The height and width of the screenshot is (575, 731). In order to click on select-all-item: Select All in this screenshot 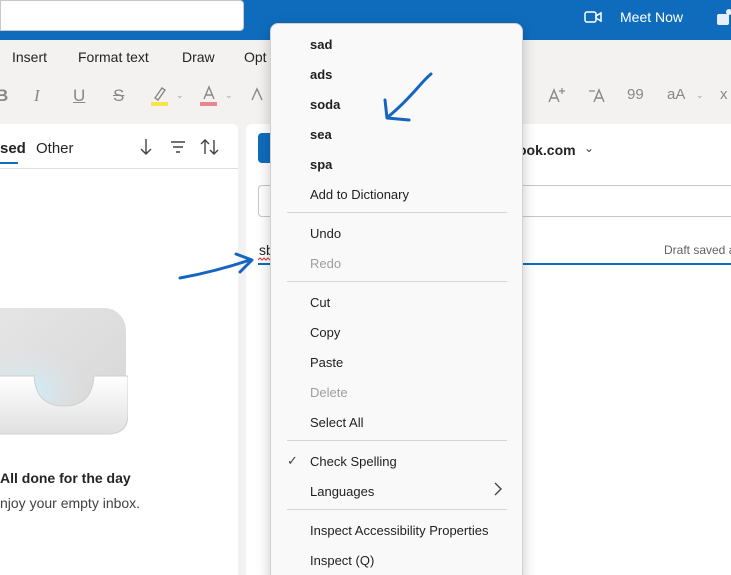, I will do `click(336, 422)`.